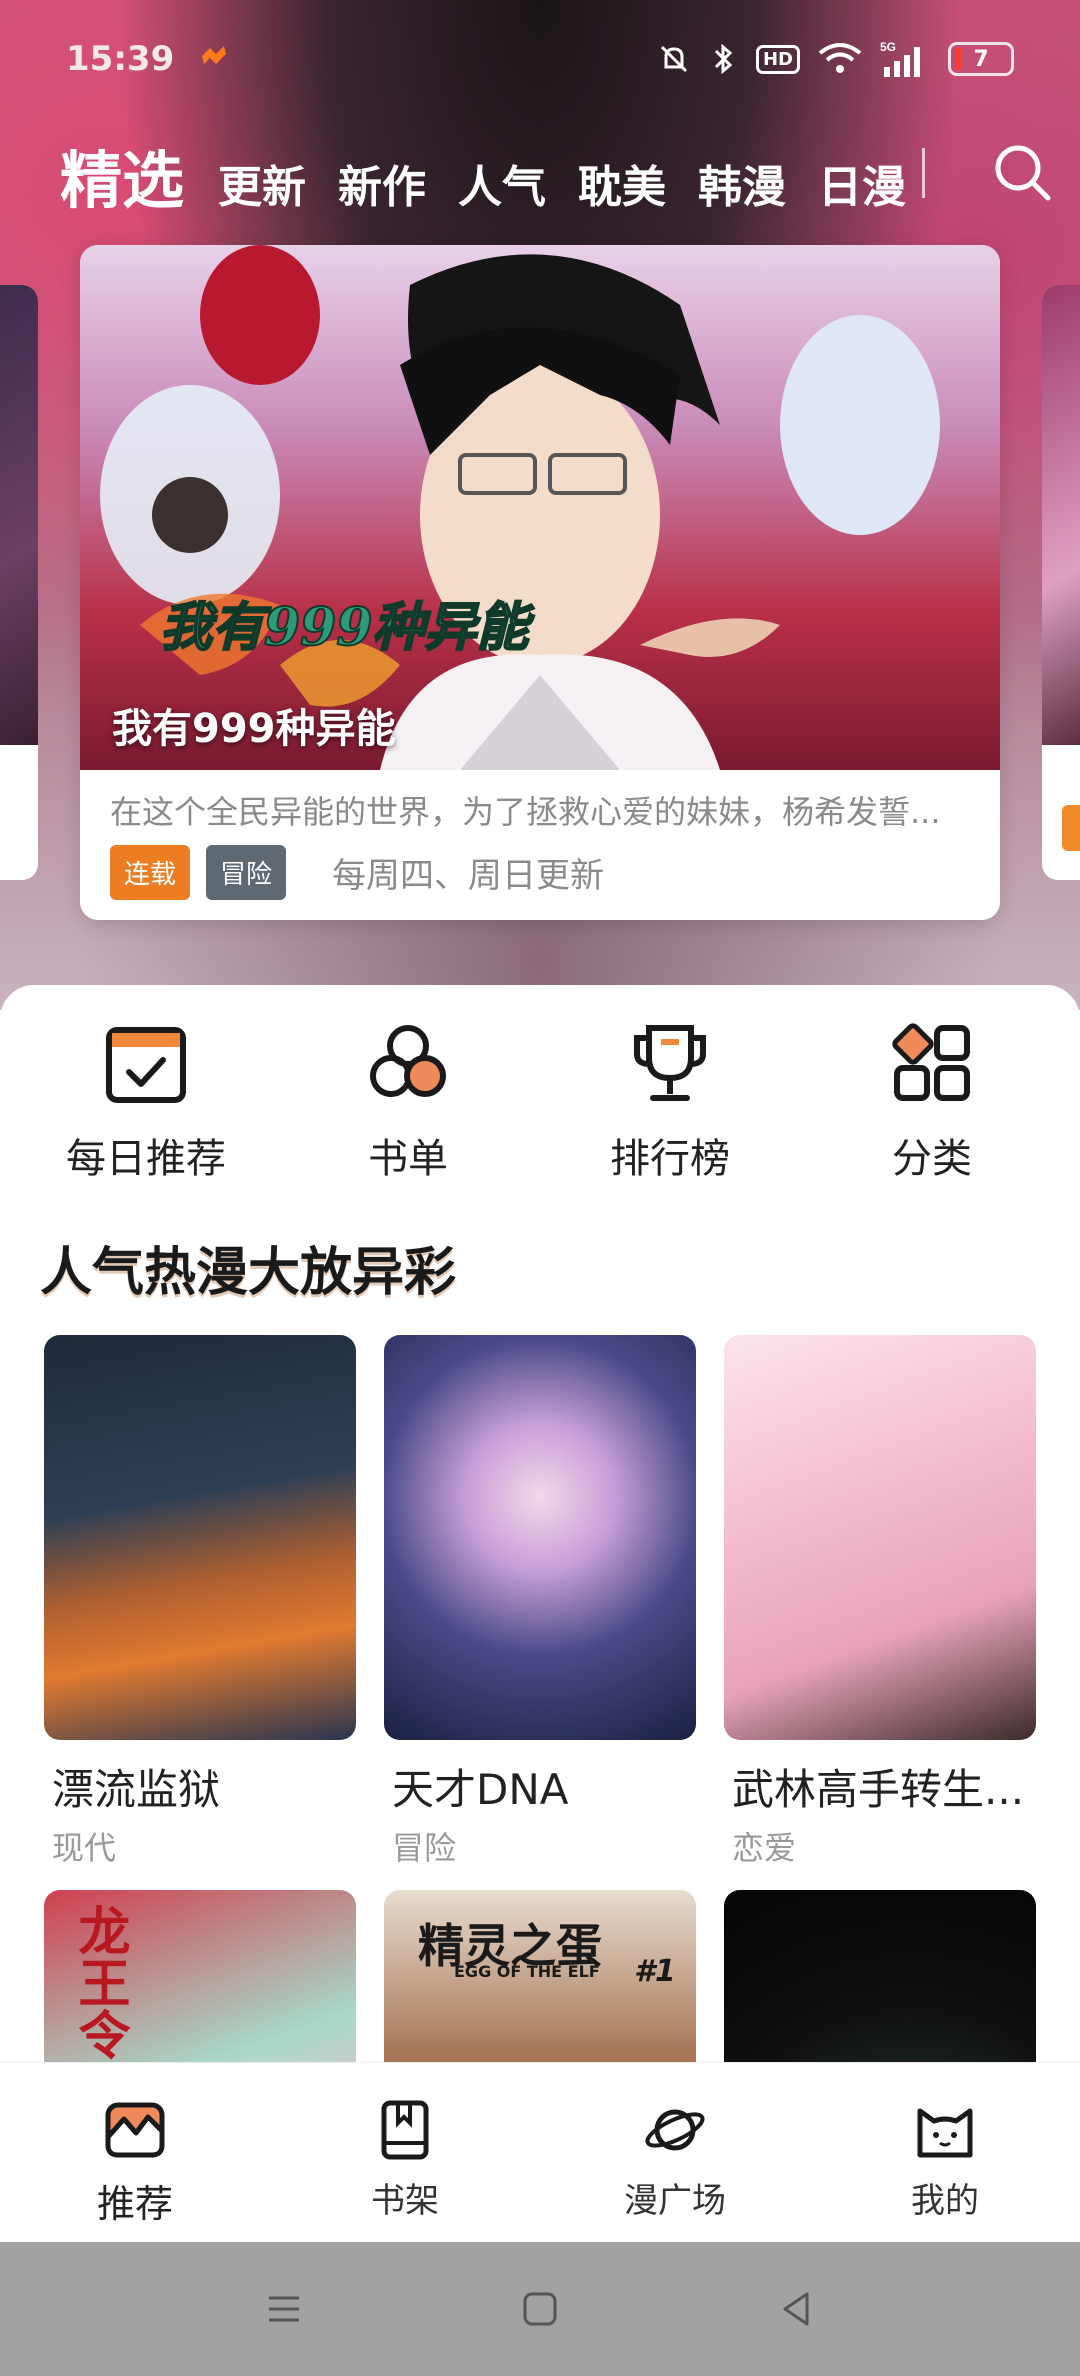 The width and height of the screenshot is (1080, 2376). What do you see at coordinates (655, 1971) in the screenshot?
I see `book-cover-mark: #1` at bounding box center [655, 1971].